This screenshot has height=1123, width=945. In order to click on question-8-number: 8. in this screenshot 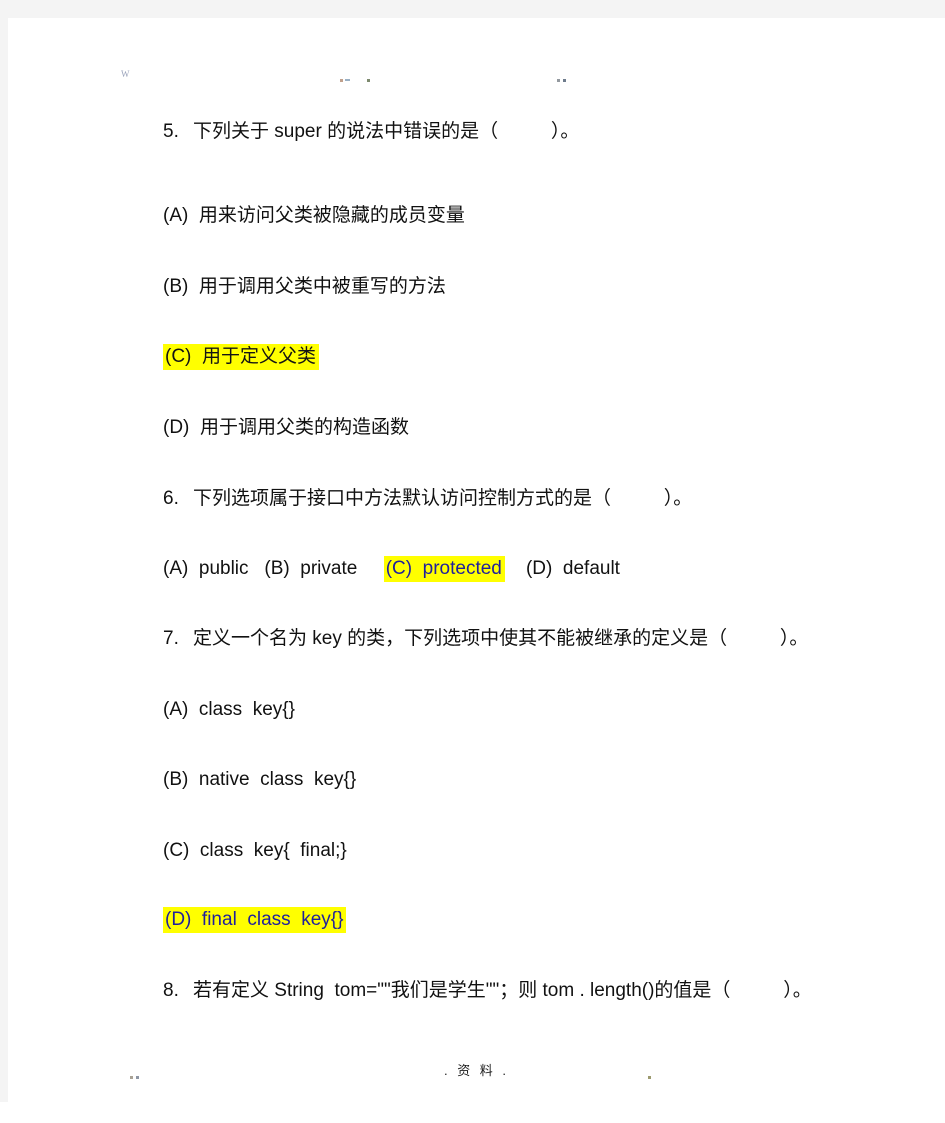, I will do `click(171, 990)`.